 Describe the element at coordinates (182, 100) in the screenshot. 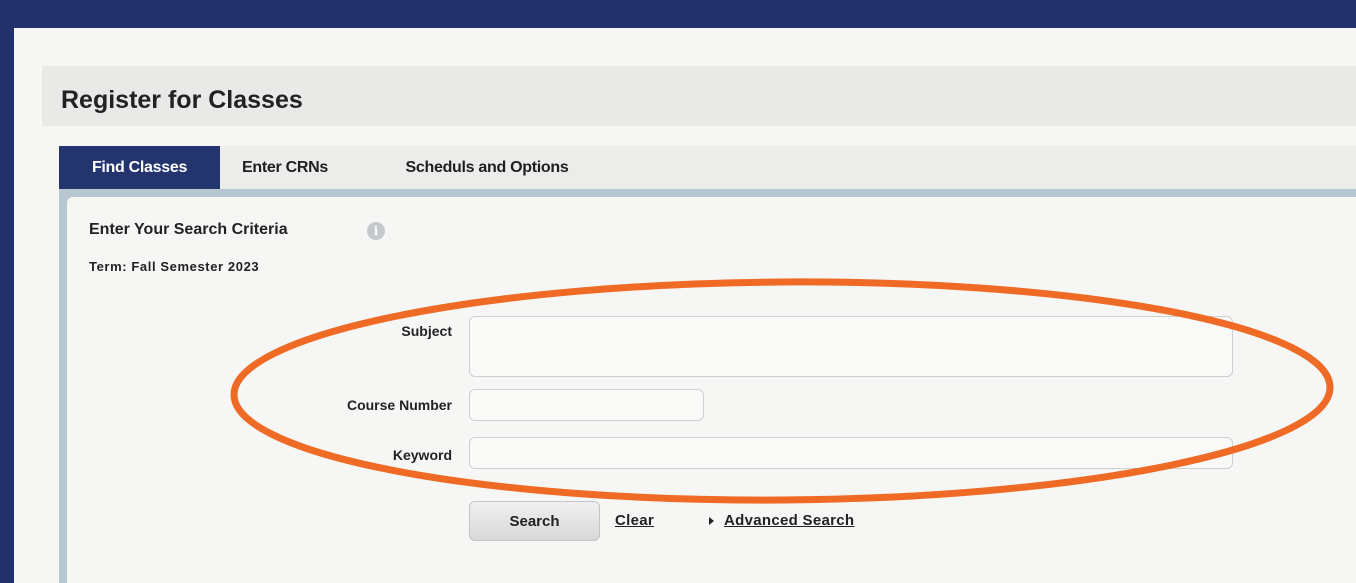

I see `page-title: Register for Classes` at that location.